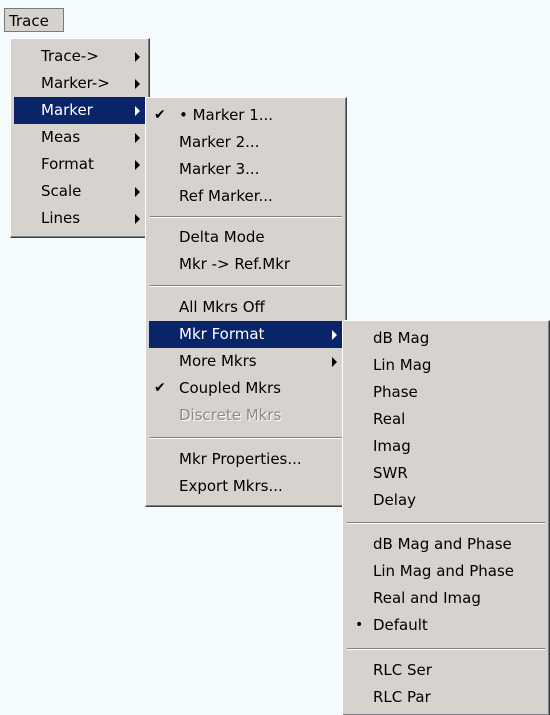  What do you see at coordinates (446, 419) in the screenshot?
I see `menu-item-real: Real` at bounding box center [446, 419].